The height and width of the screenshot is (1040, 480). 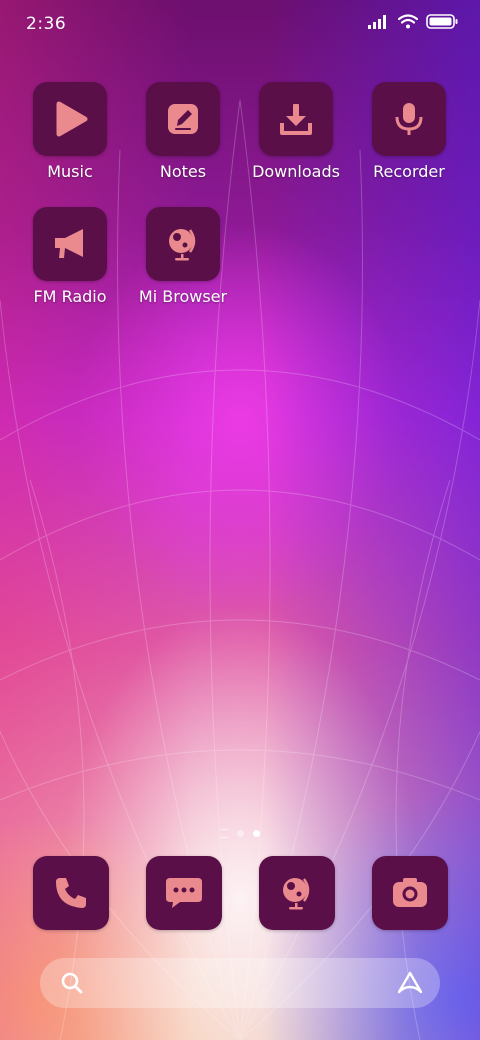 I want to click on phone-tile, so click(x=71, y=893).